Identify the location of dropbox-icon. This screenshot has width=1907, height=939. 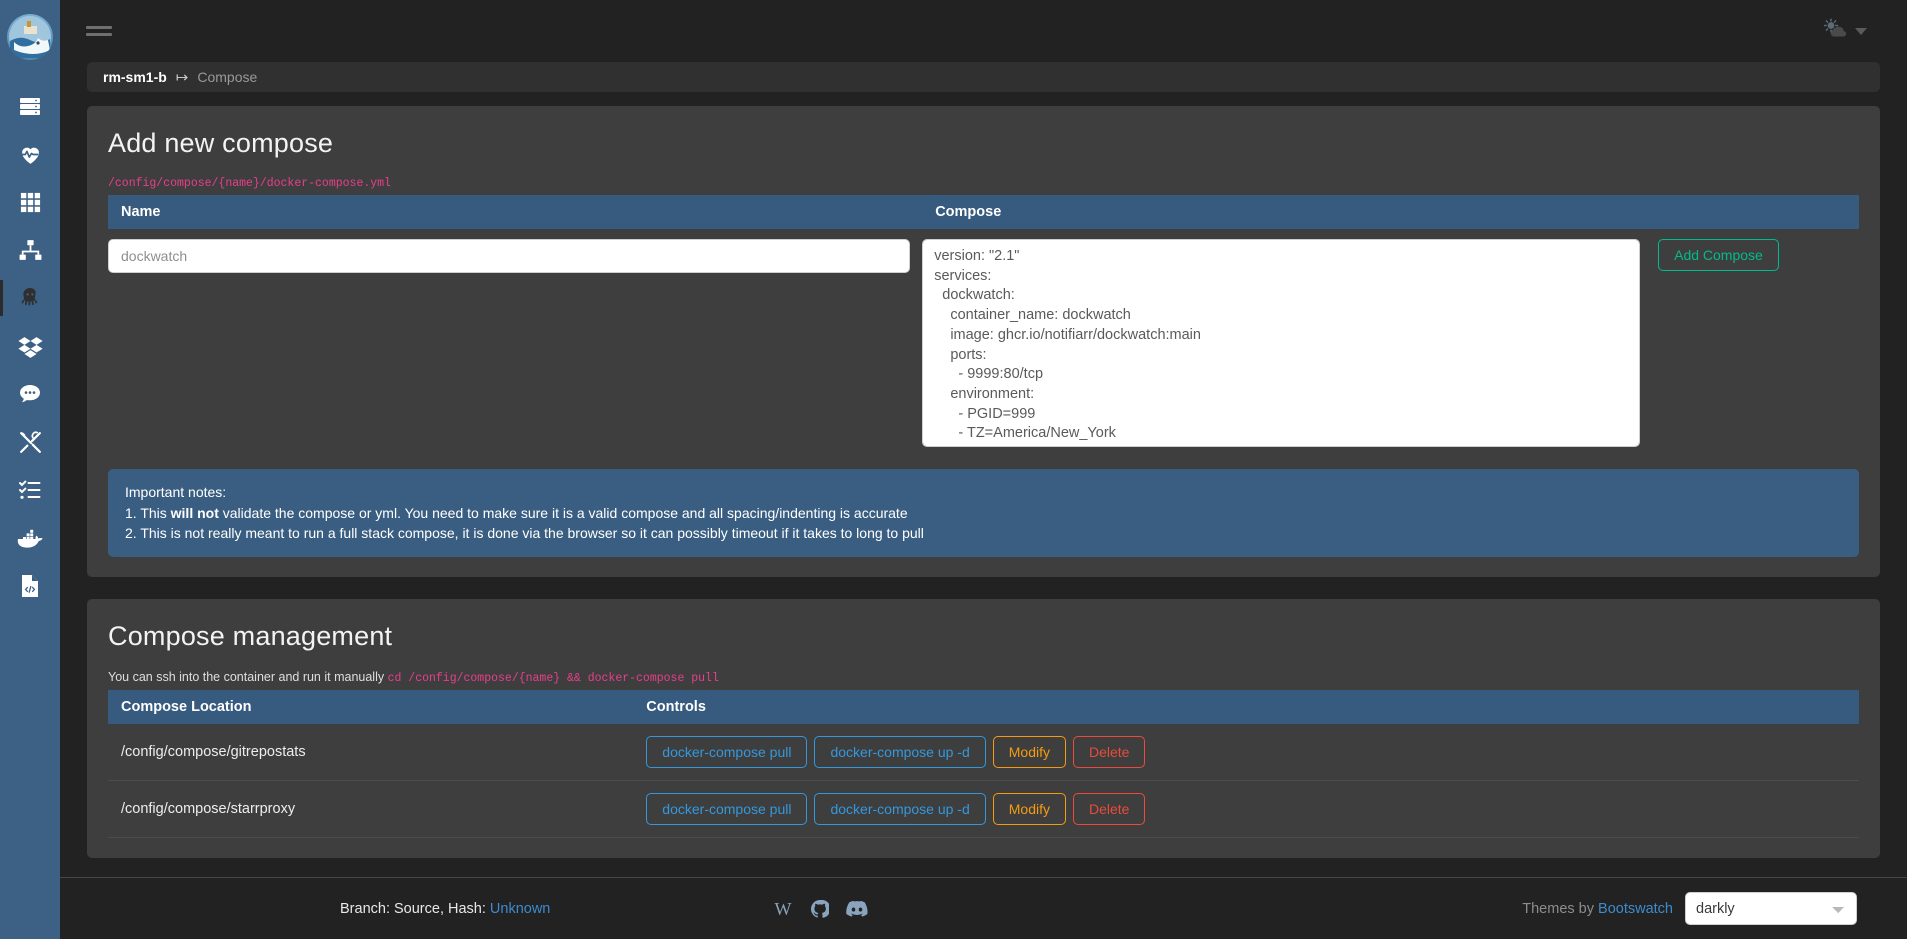
(30, 346).